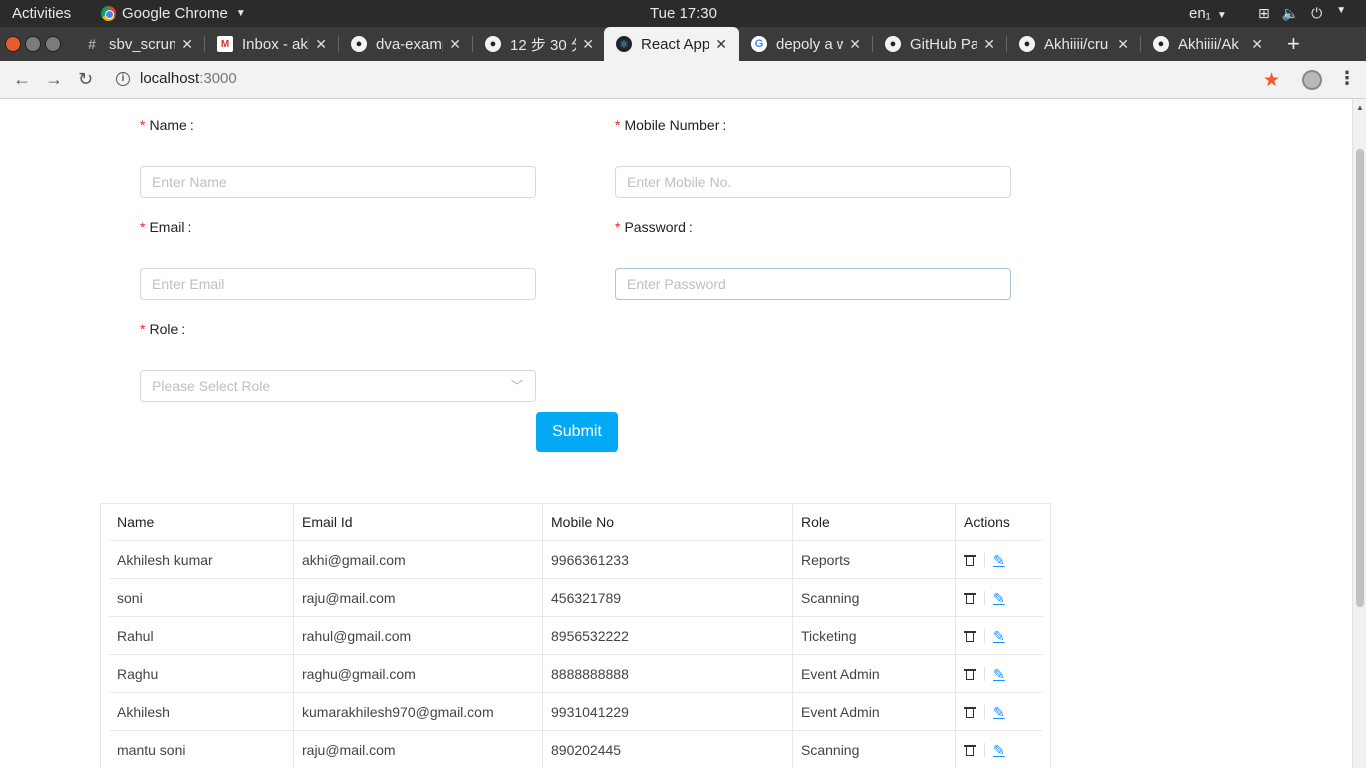  I want to click on tab: M Inbox - akh ✕, so click(272, 44).